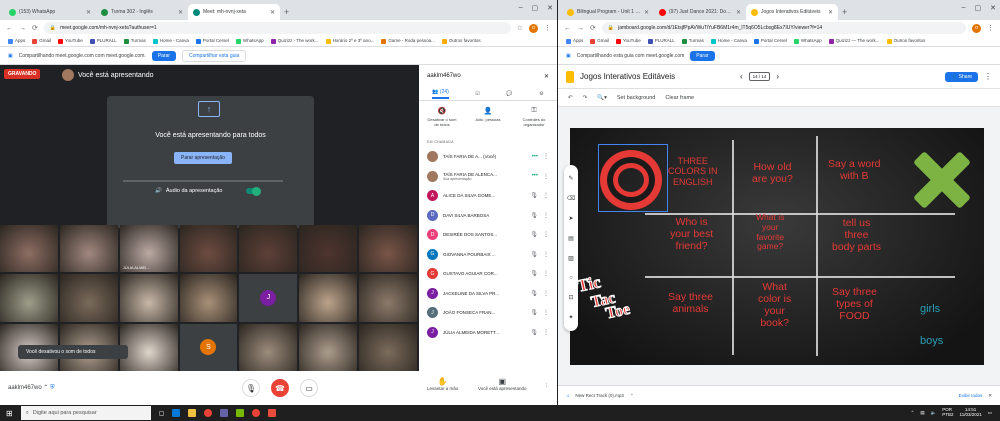  What do you see at coordinates (234, 12) in the screenshot?
I see `browser-tab: Meet: mh-nvnj-xeta ✕` at bounding box center [234, 12].